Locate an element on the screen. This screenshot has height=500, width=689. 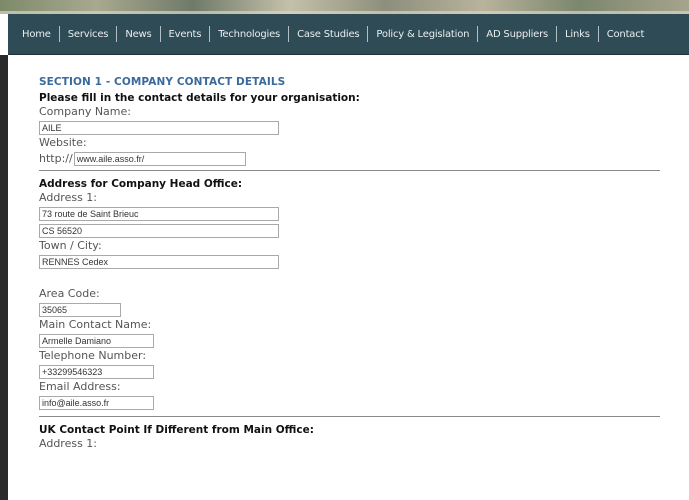
address-line-1-input is located at coordinates (159, 213).